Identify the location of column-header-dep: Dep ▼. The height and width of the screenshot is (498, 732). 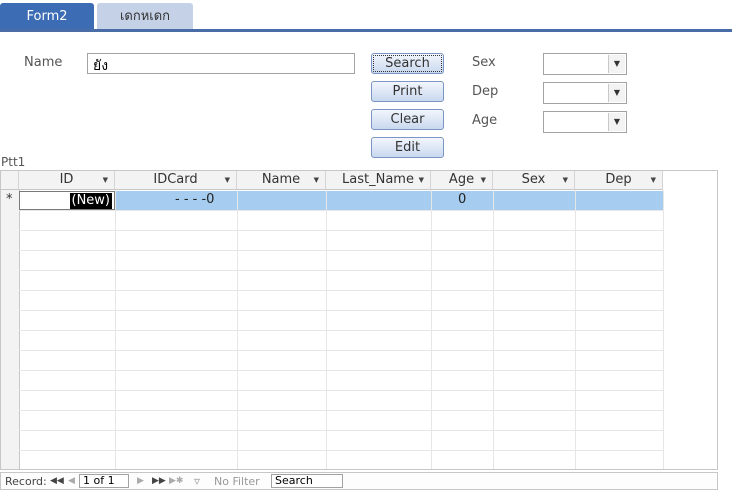
(619, 180).